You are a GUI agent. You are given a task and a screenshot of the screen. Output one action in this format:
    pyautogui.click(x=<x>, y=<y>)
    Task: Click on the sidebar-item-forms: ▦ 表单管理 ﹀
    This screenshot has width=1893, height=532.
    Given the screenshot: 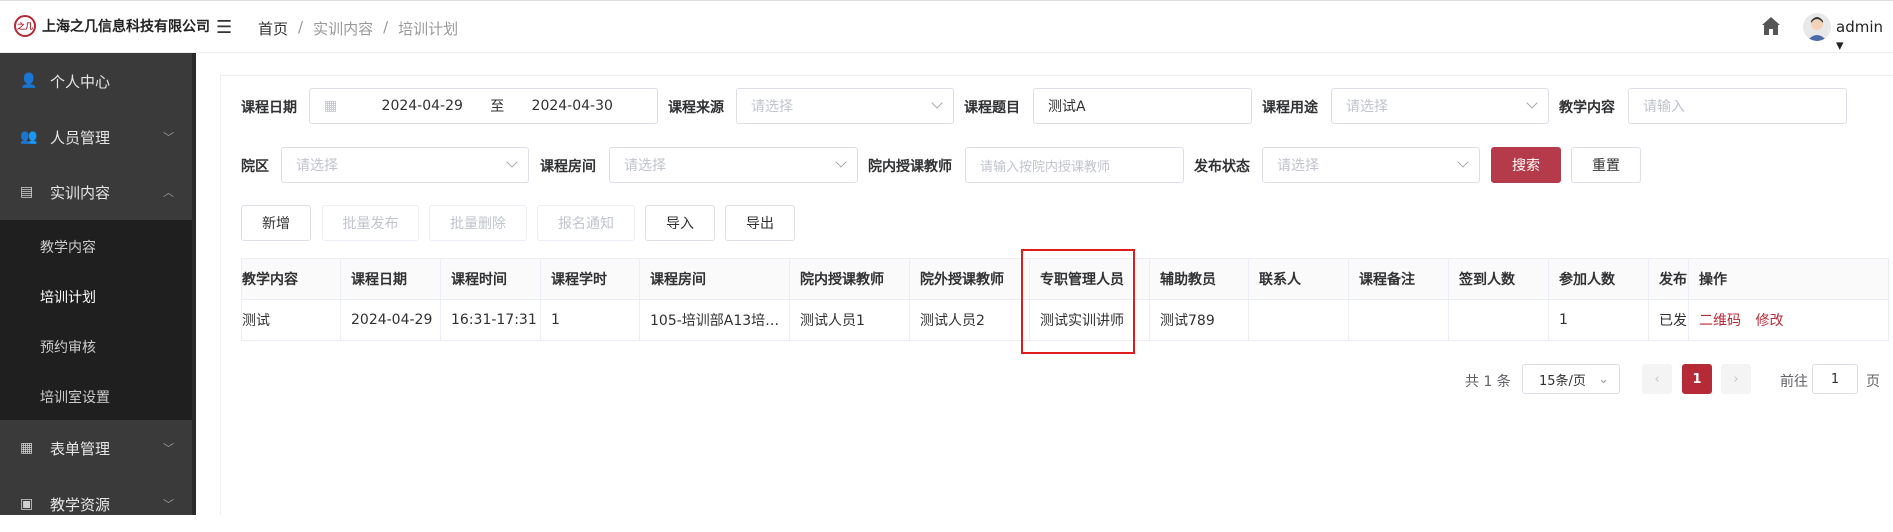 What is the action you would take?
    pyautogui.click(x=96, y=448)
    